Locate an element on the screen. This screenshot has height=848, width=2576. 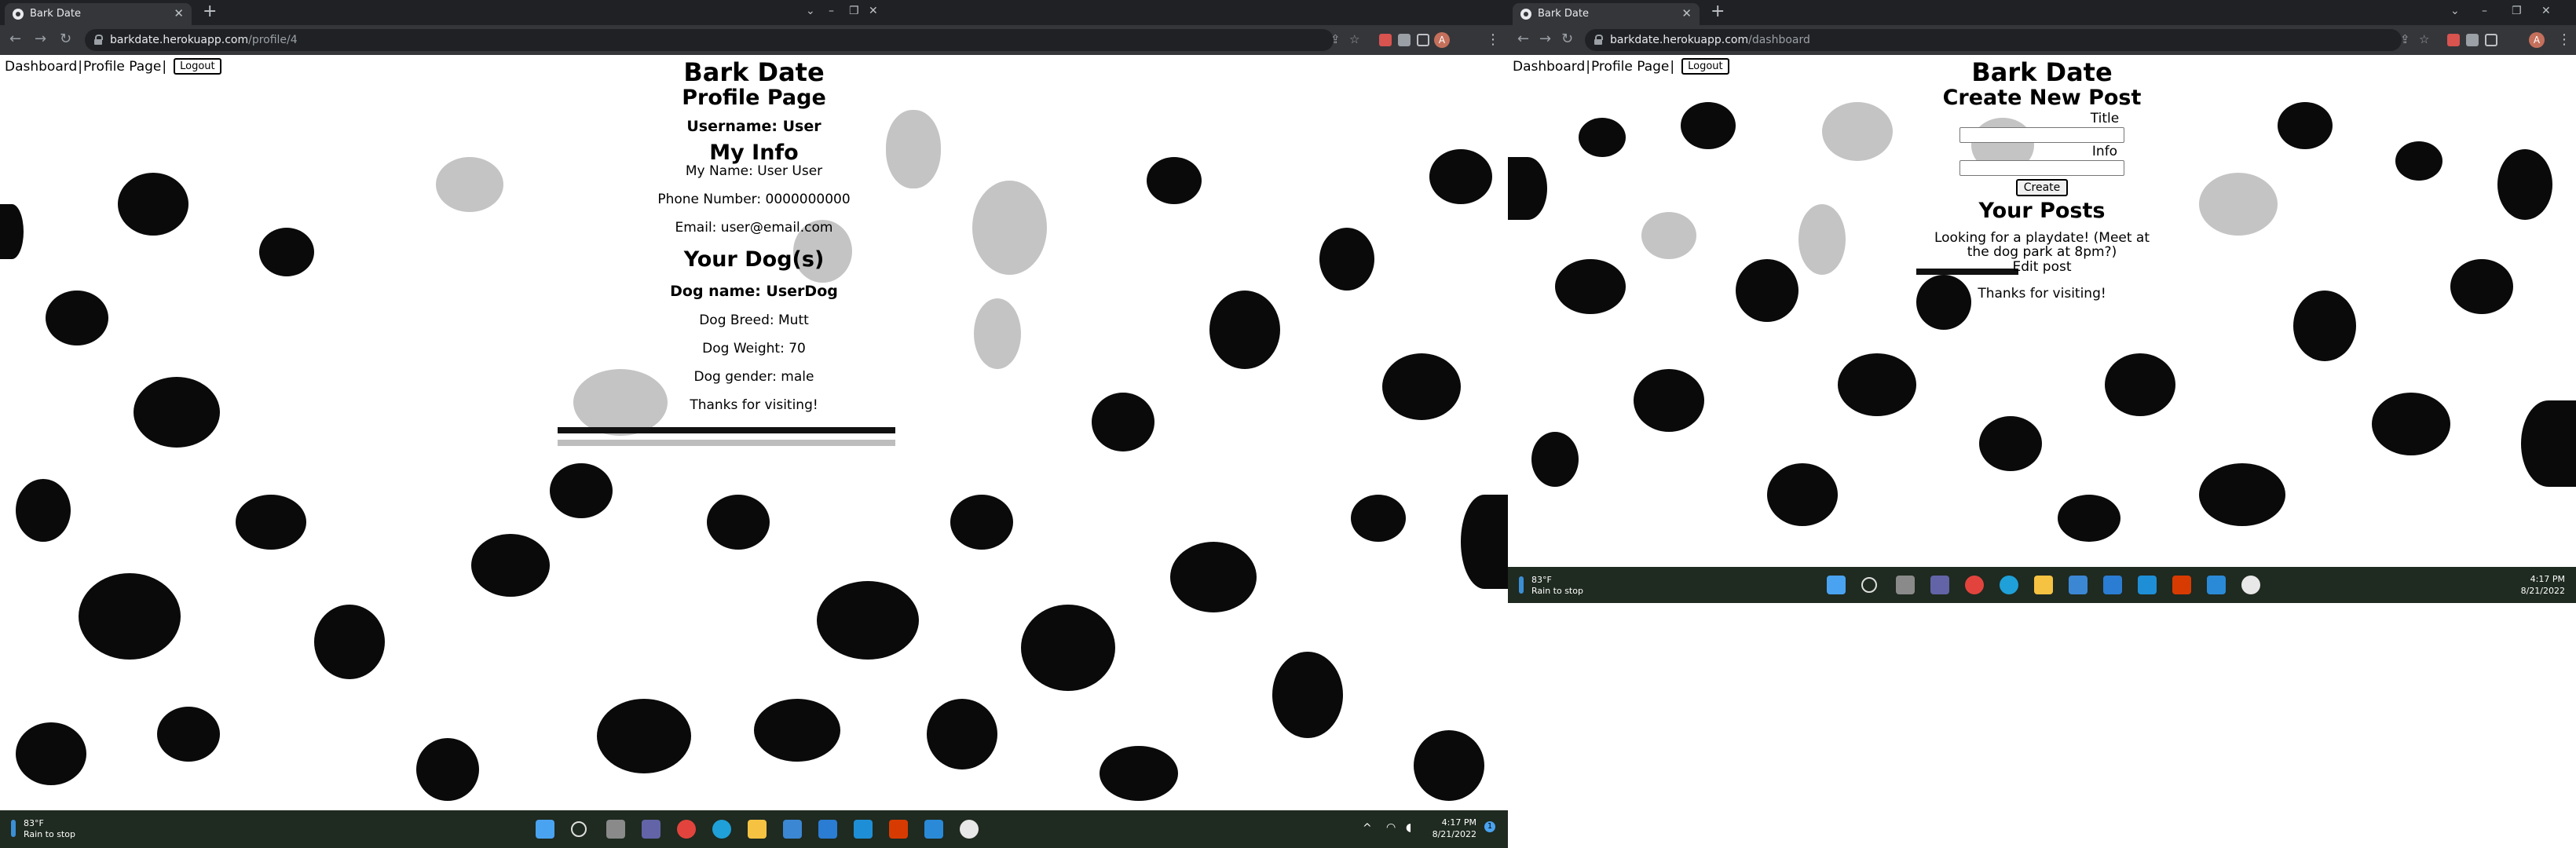
site-title: Bark Date is located at coordinates (754, 72).